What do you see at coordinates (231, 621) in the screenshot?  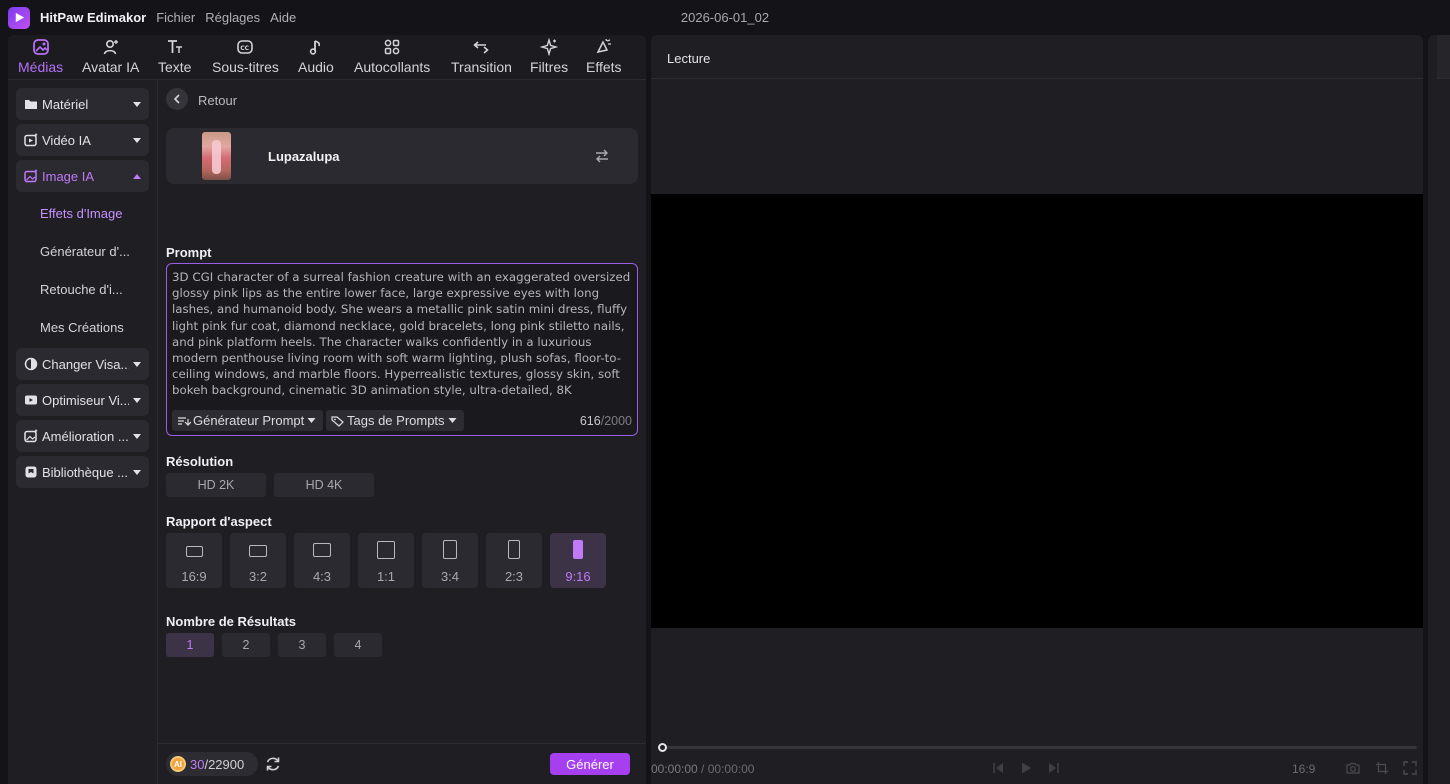 I see `results-count-label: Nombre de Résultats` at bounding box center [231, 621].